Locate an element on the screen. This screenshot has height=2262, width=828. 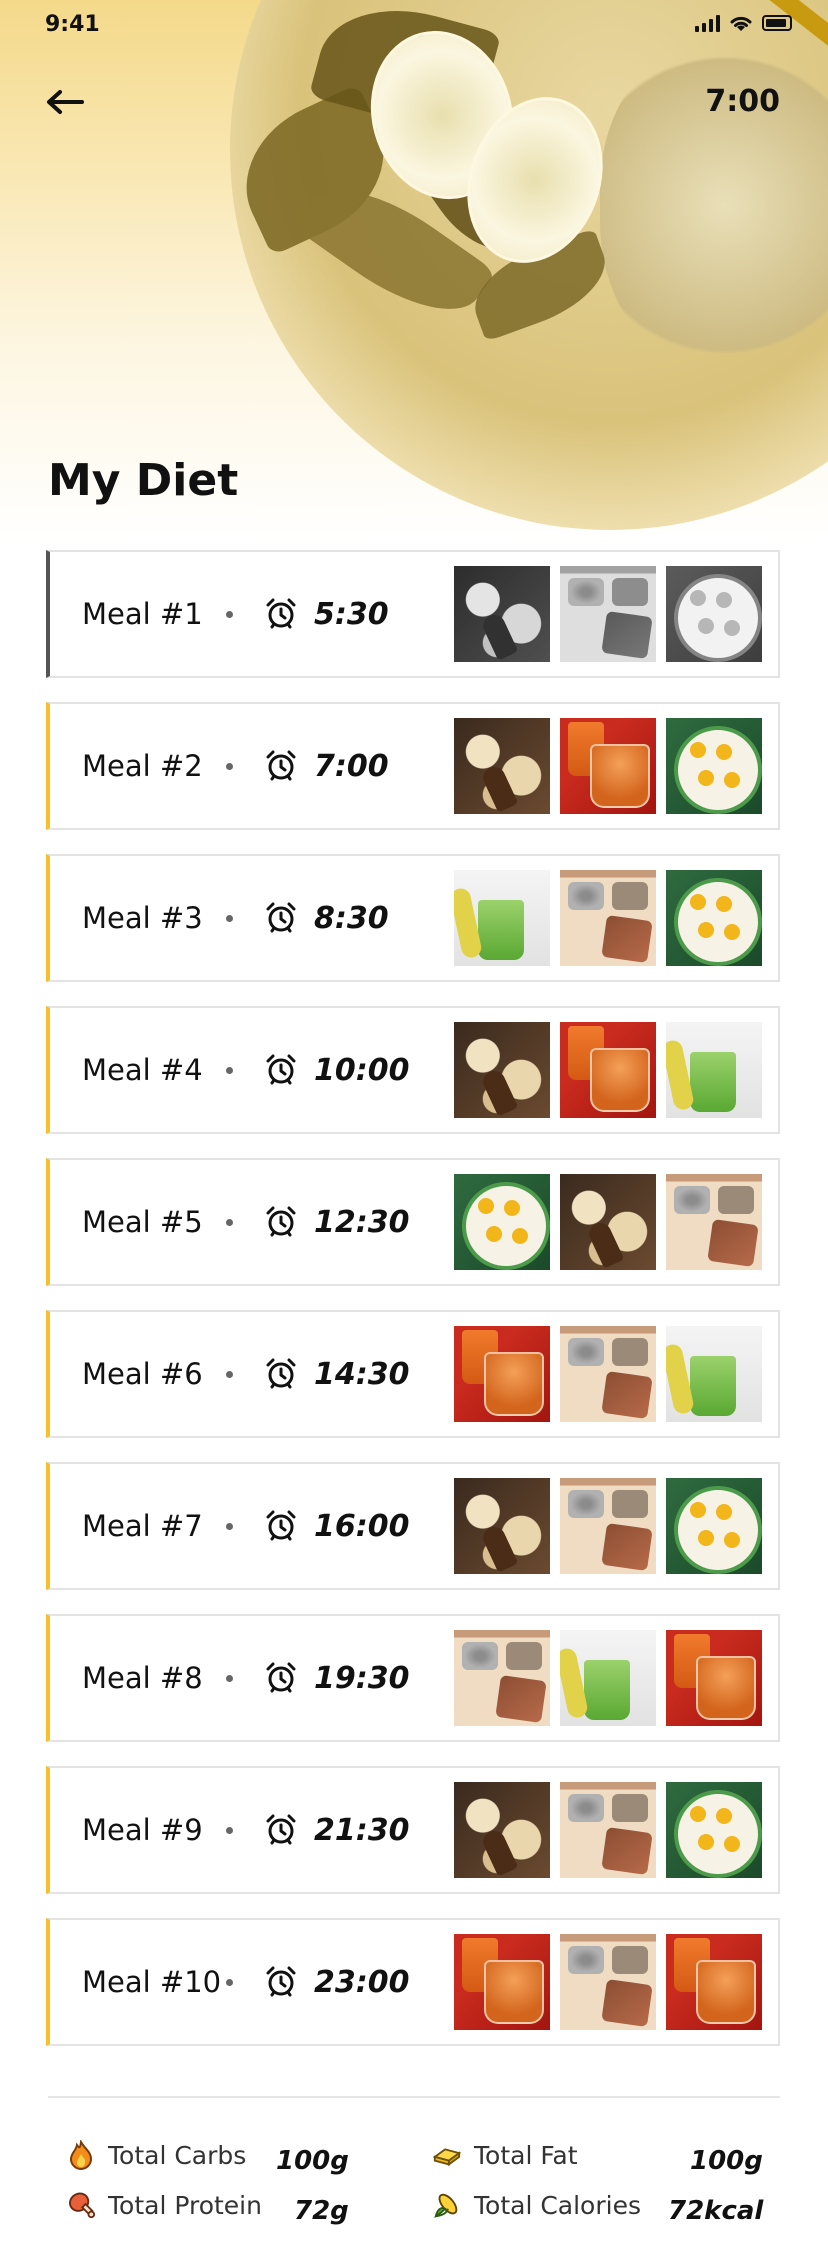
total-carbs: Total Carbs is located at coordinates (156, 2155).